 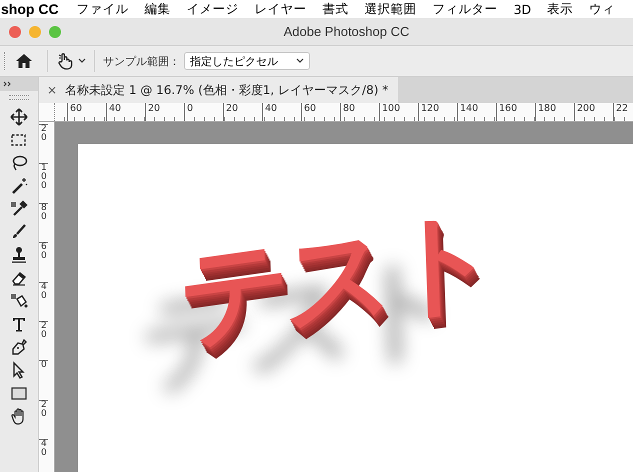 What do you see at coordinates (554, 112) in the screenshot?
I see `ruler-label: 180` at bounding box center [554, 112].